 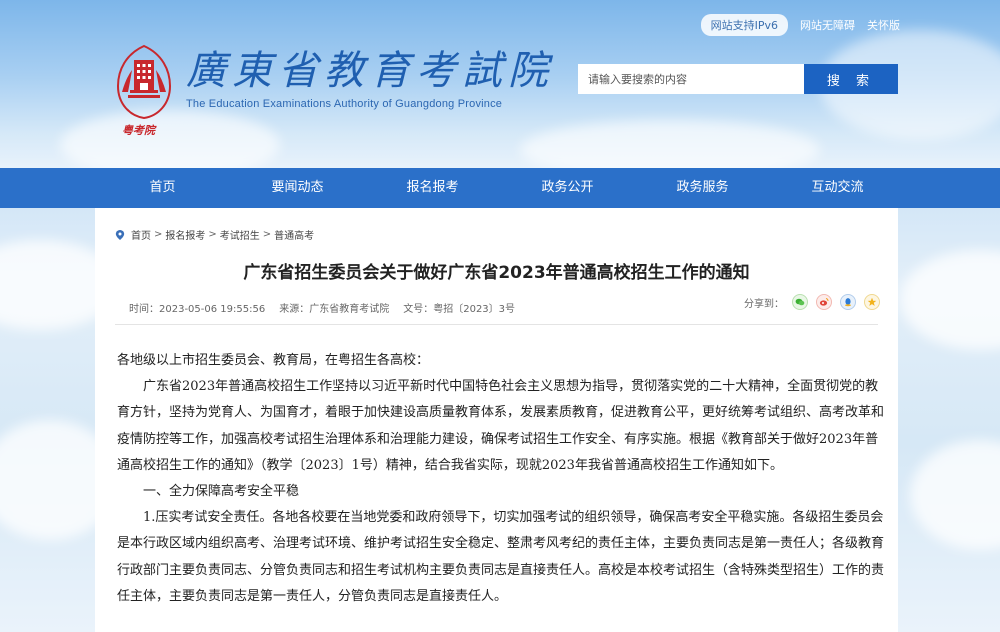 What do you see at coordinates (370, 71) in the screenshot?
I see `logo-chinese-name: 廣東省教育考試院` at bounding box center [370, 71].